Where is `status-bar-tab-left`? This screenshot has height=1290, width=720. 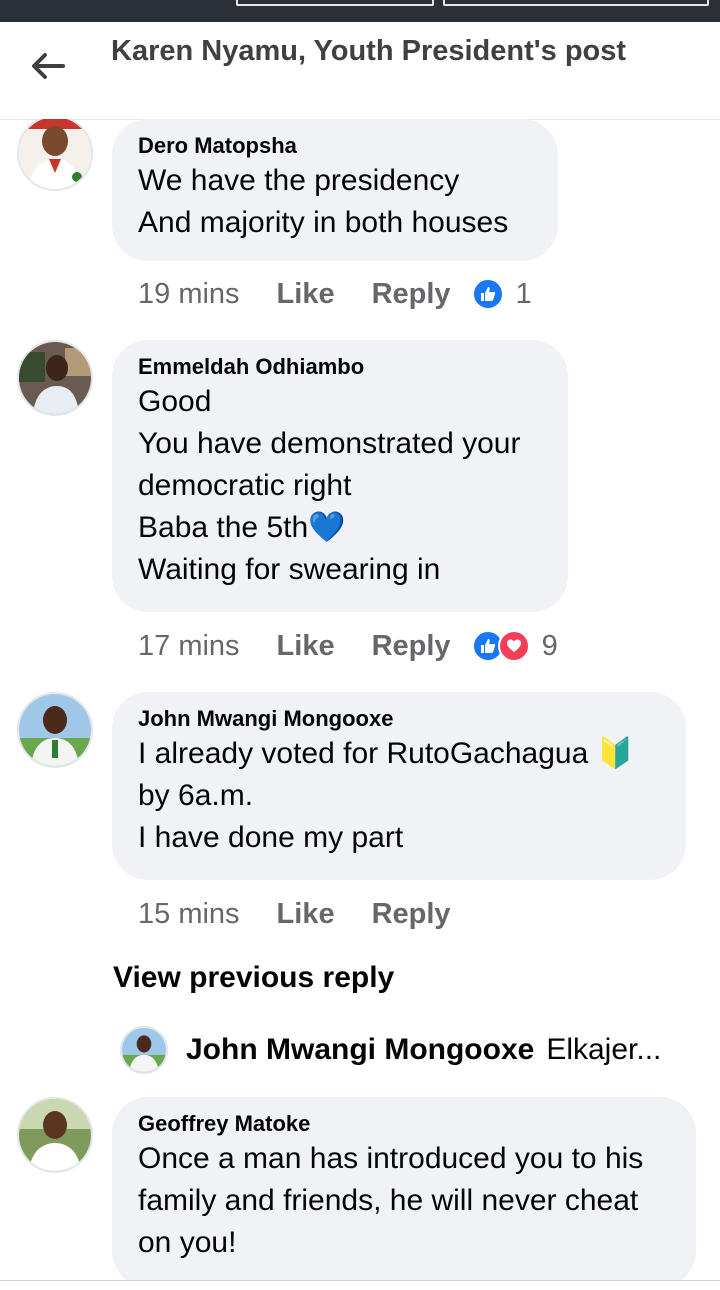
status-bar-tab-left is located at coordinates (335, 3).